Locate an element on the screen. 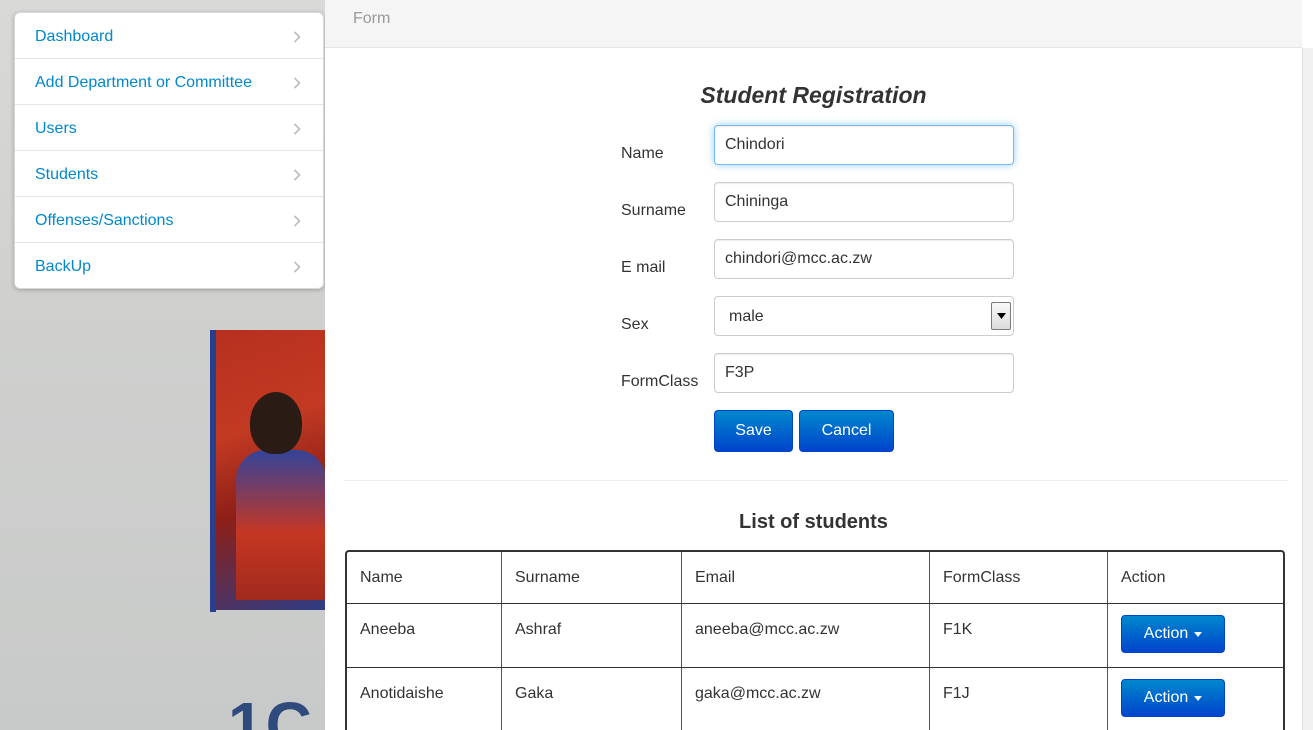 The image size is (1313, 730). sidebar-item-add-department: Add Department or Committee is located at coordinates (169, 82).